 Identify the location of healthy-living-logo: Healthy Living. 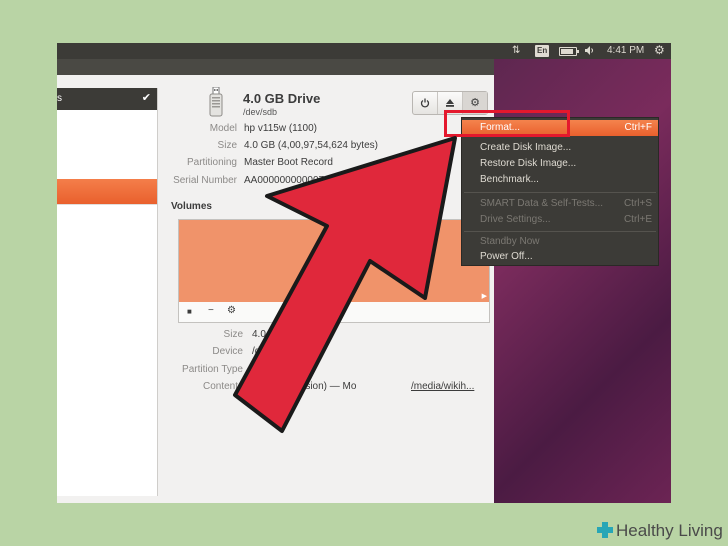
(660, 530).